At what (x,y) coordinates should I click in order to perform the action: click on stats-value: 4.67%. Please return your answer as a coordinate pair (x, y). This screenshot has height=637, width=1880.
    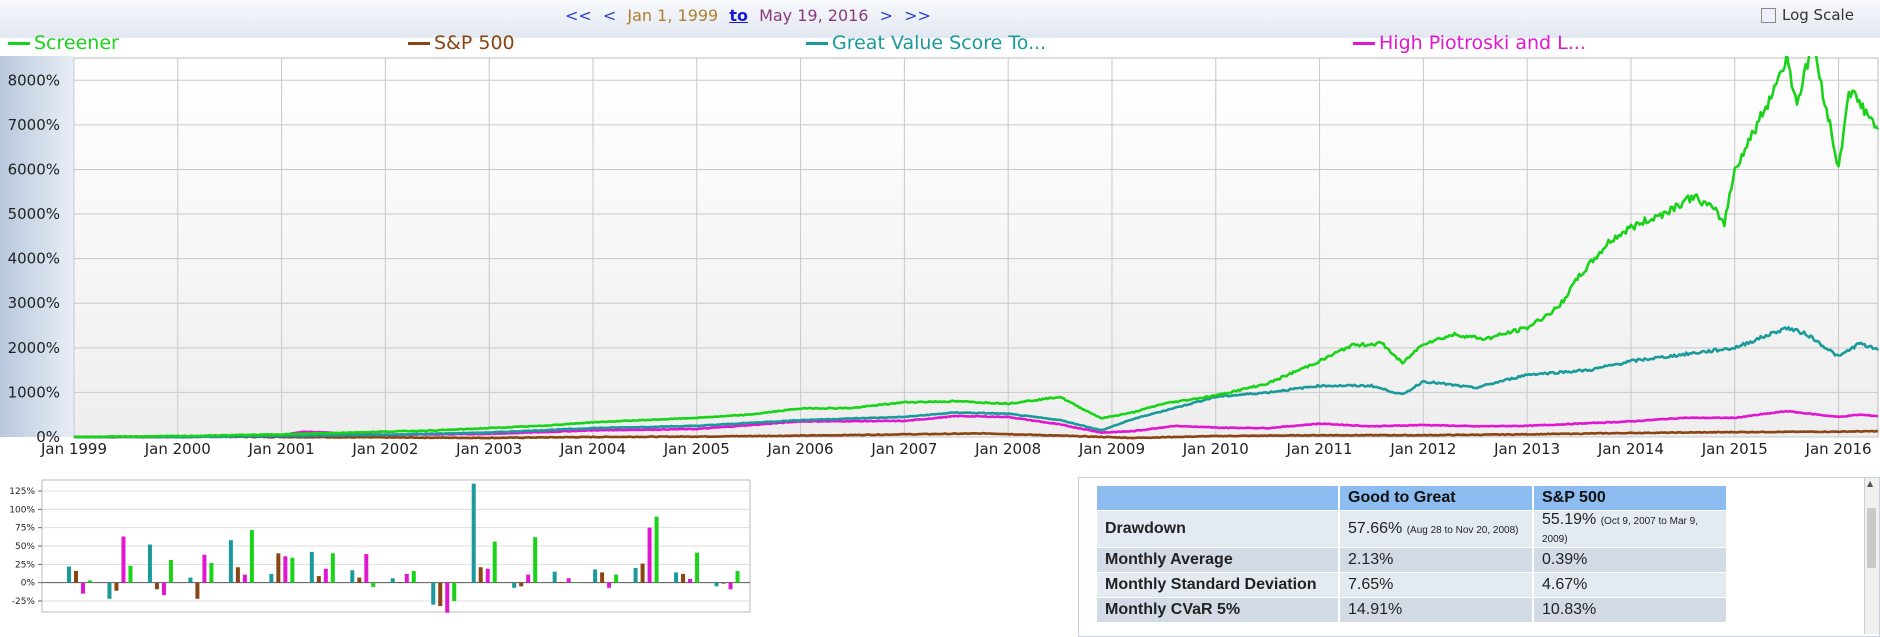
    Looking at the image, I should click on (1630, 585).